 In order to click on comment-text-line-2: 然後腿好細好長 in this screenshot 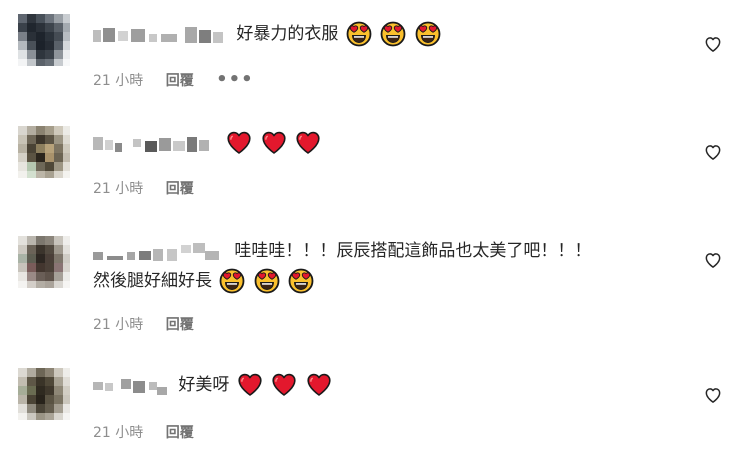, I will do `click(152, 280)`.